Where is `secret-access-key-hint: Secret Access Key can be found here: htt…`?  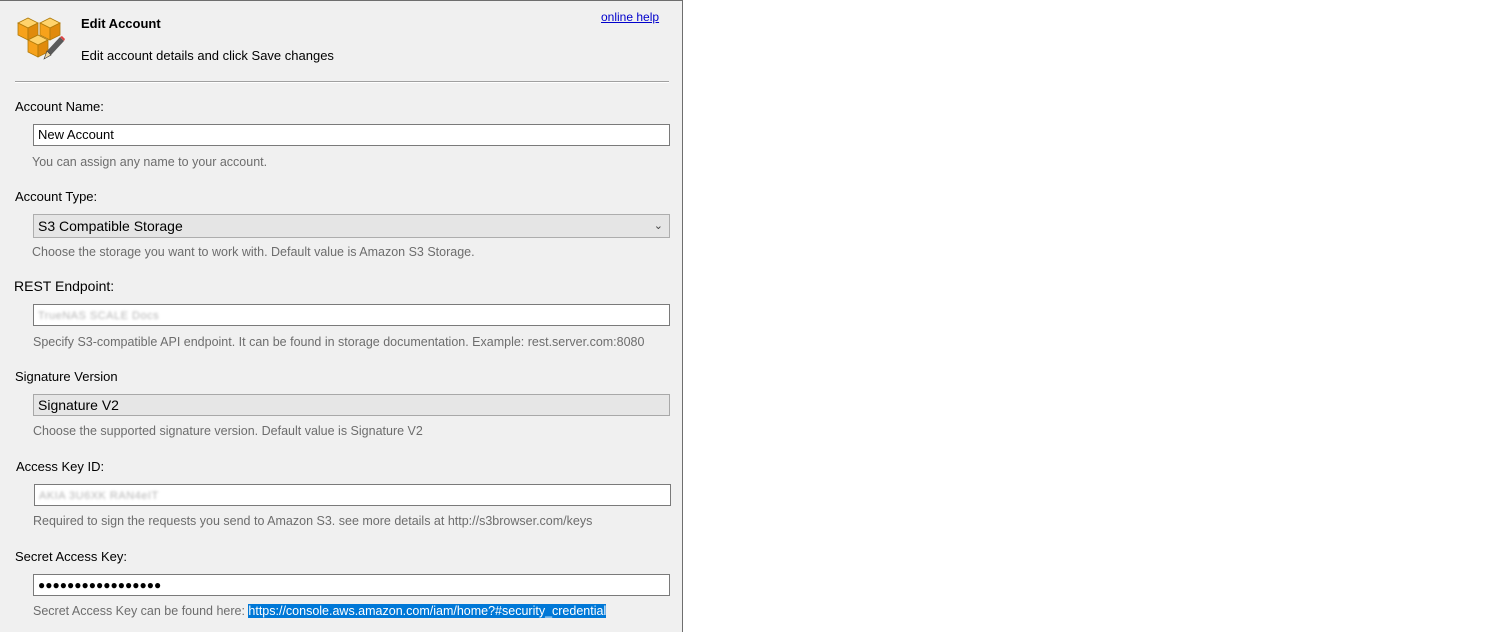
secret-access-key-hint: Secret Access Key can be found here: htt… is located at coordinates (320, 611).